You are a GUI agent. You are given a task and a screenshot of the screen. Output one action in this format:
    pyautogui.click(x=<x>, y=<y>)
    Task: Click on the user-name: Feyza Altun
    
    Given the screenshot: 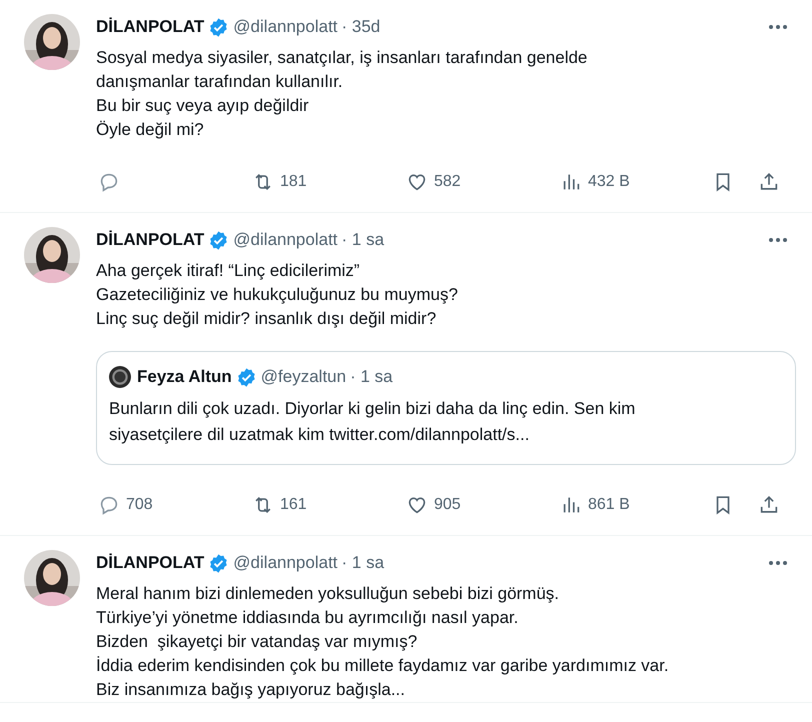 What is the action you would take?
    pyautogui.click(x=184, y=377)
    